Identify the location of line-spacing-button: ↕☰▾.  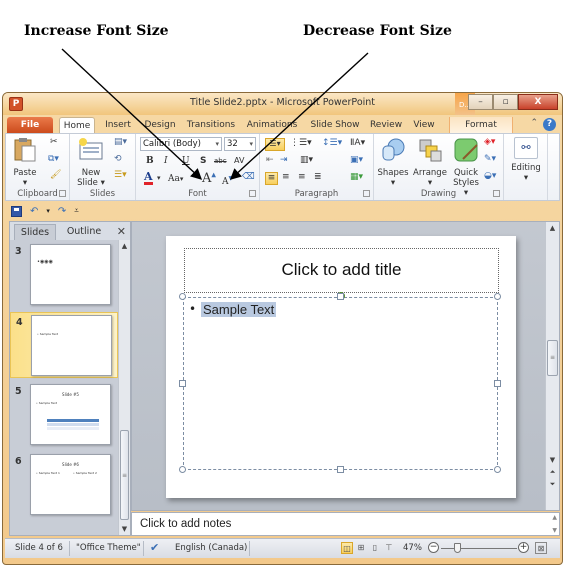
(332, 143).